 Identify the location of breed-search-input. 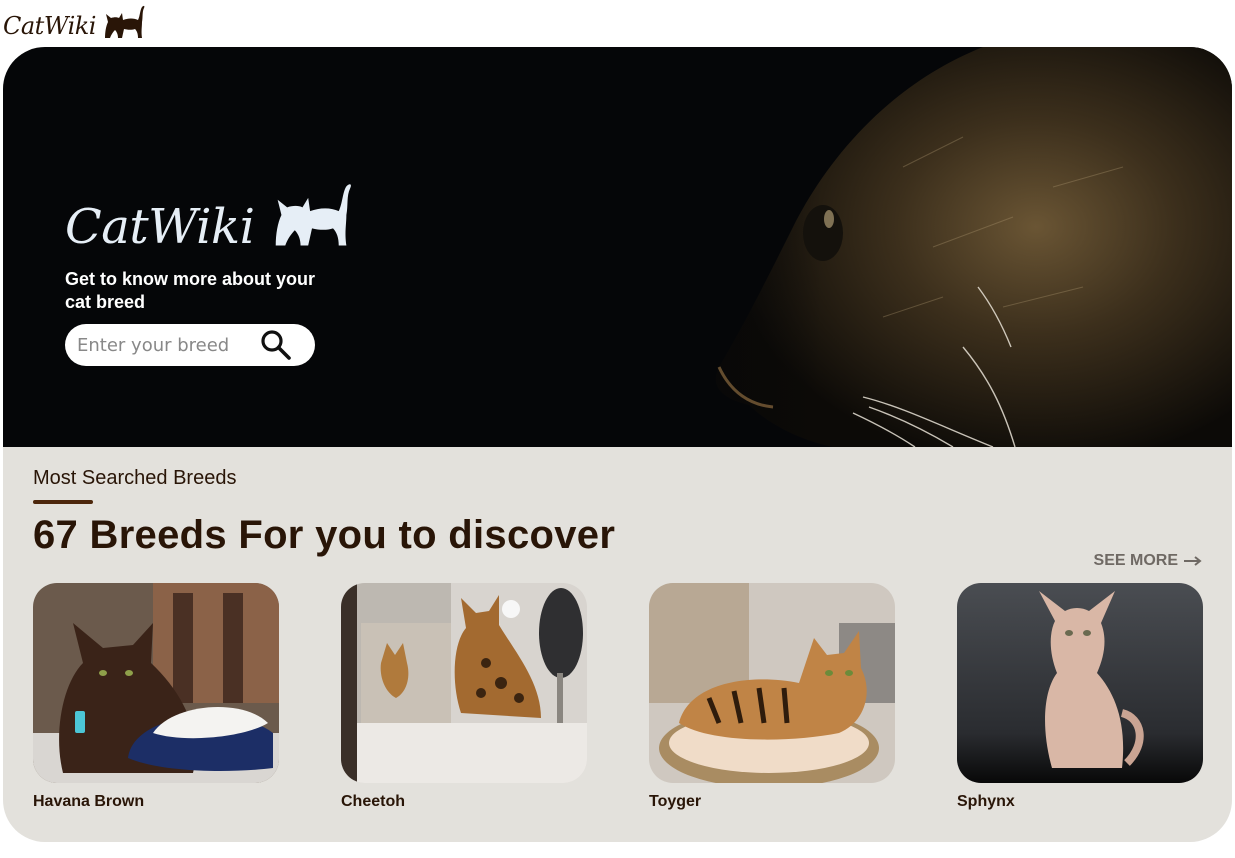
(167, 345).